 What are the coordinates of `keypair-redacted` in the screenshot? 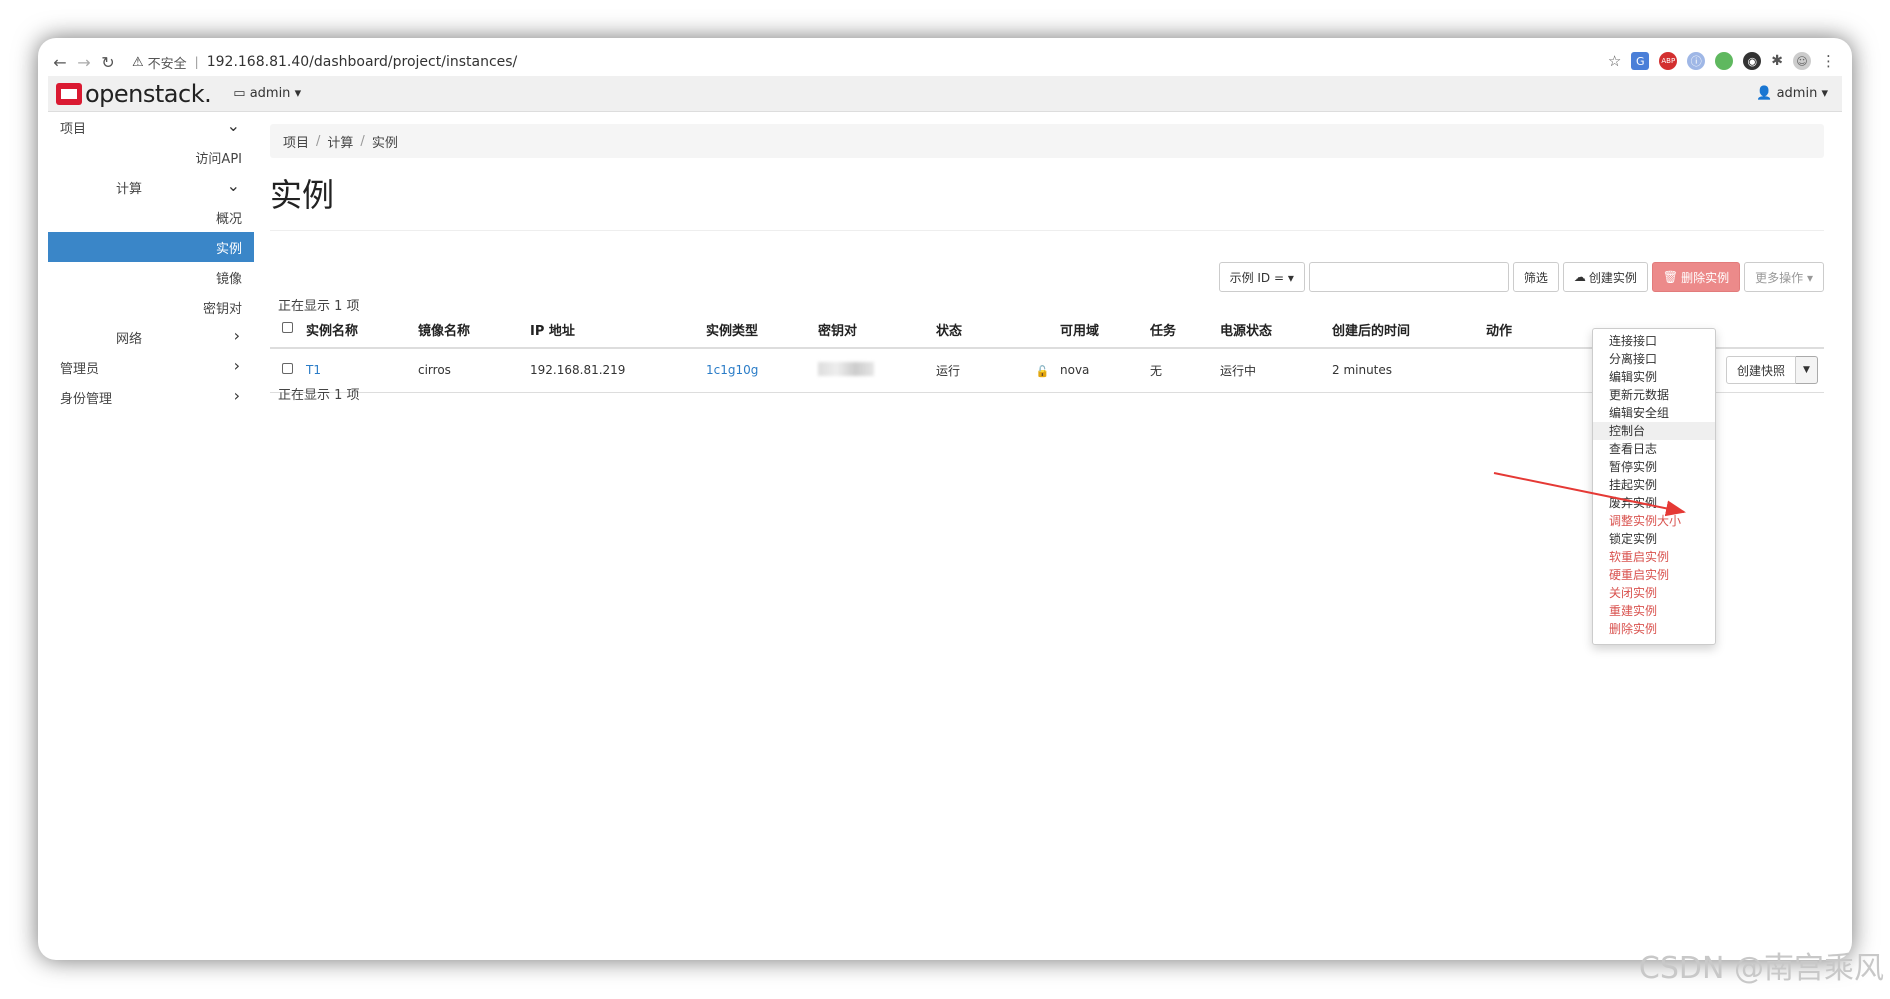 It's located at (846, 368).